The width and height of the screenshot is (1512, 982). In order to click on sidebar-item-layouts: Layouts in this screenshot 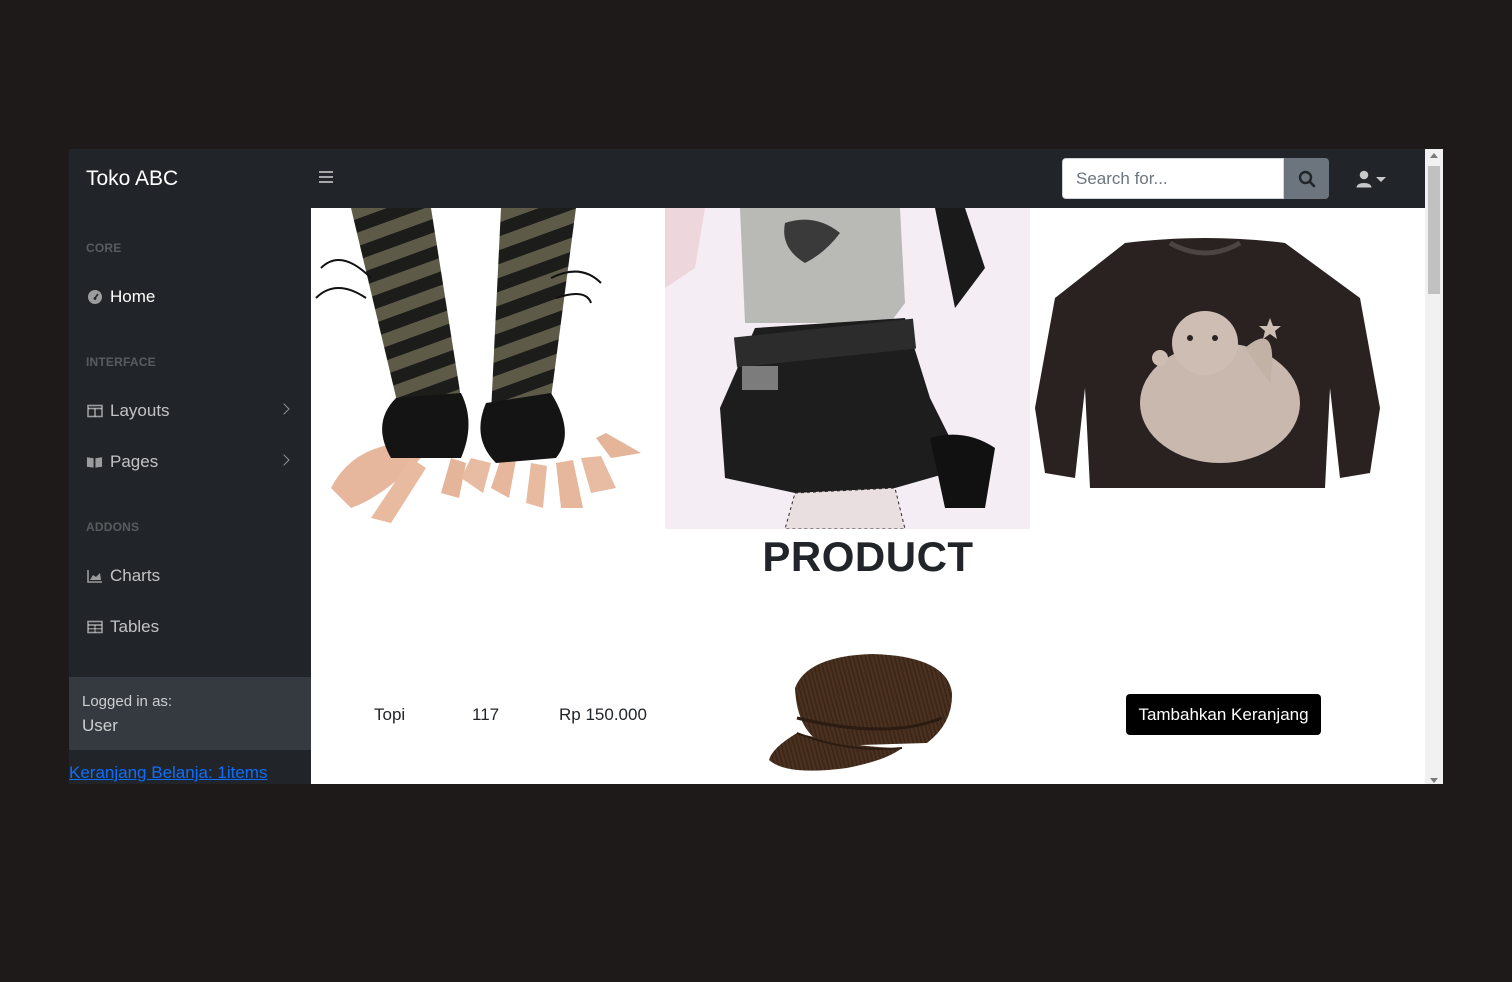, I will do `click(191, 411)`.